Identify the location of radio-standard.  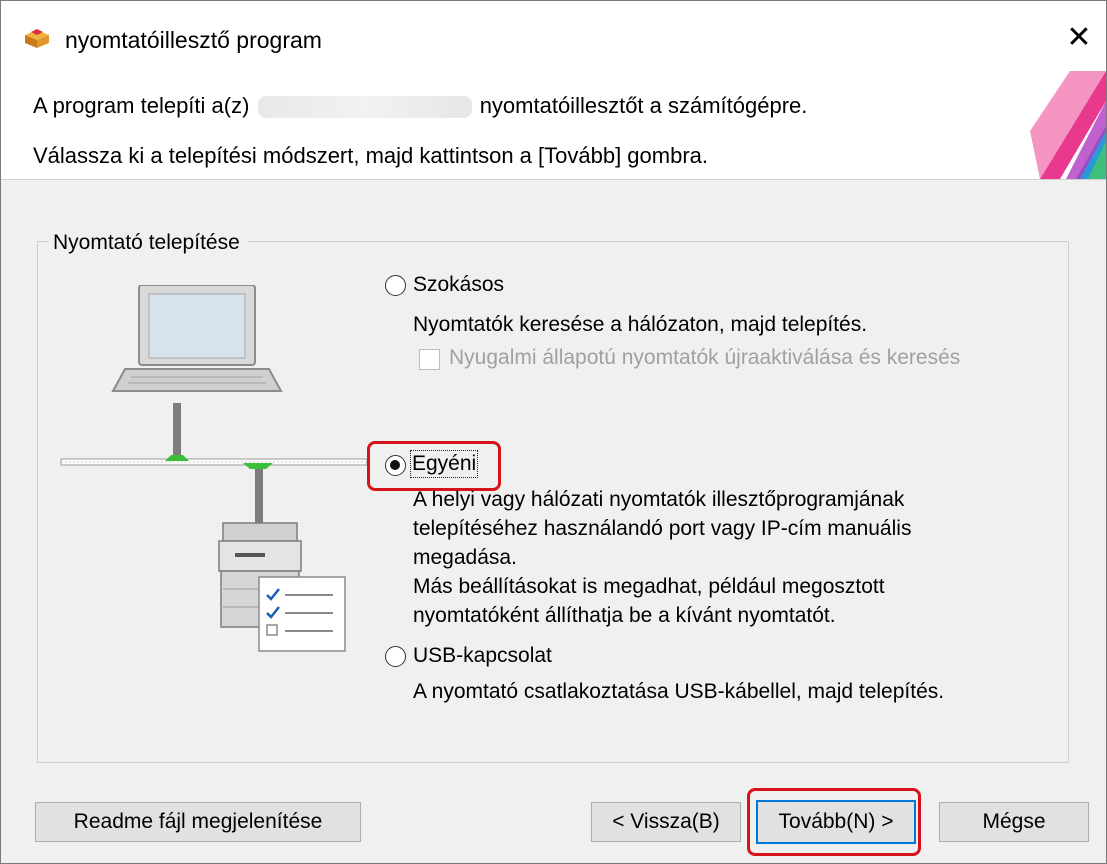
(395, 285).